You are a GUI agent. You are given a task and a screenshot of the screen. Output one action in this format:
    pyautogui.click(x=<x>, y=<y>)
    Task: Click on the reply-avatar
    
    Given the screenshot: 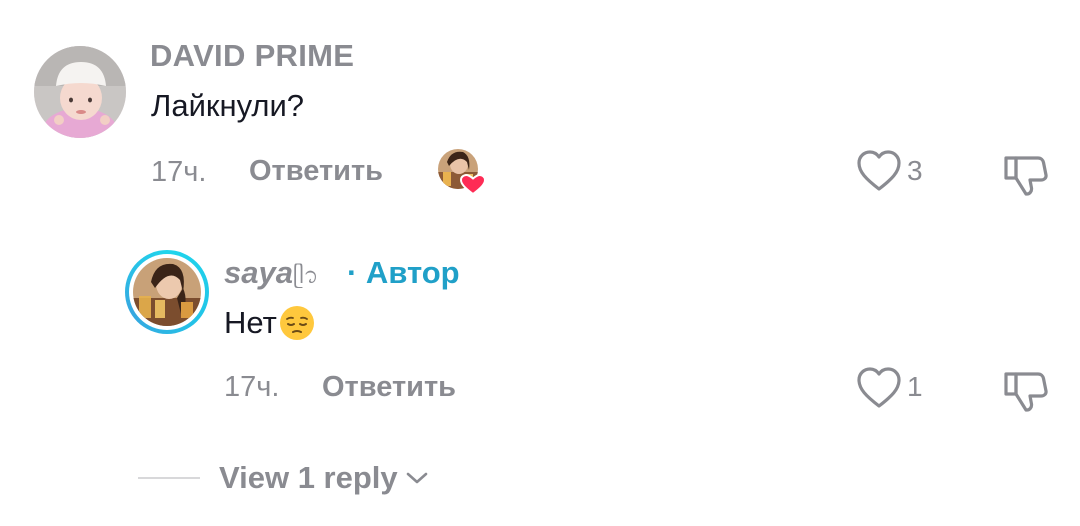 What is the action you would take?
    pyautogui.click(x=167, y=292)
    